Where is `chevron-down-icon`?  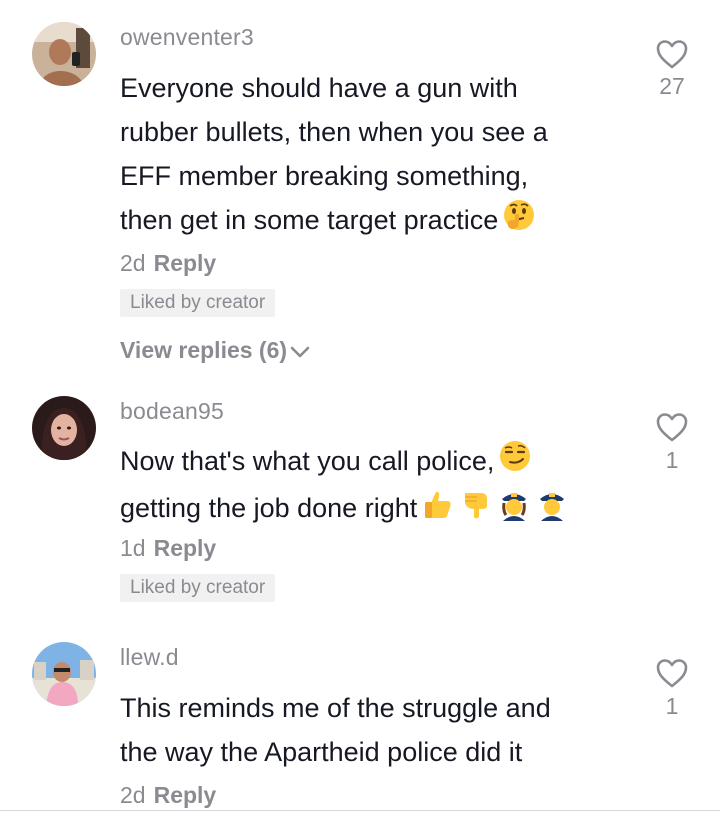
chevron-down-icon is located at coordinates (300, 352).